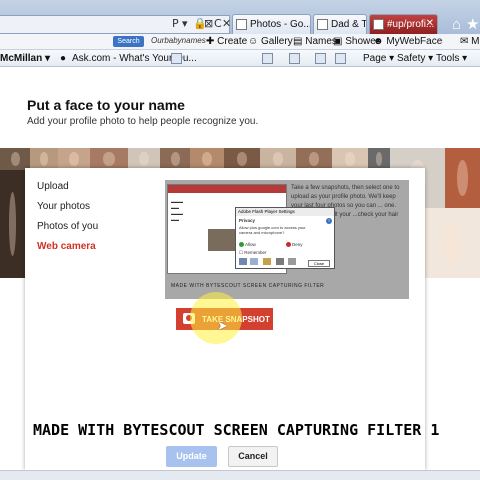 The image size is (480, 480). What do you see at coordinates (241, 24) in the screenshot?
I see `google-favicon-icon` at bounding box center [241, 24].